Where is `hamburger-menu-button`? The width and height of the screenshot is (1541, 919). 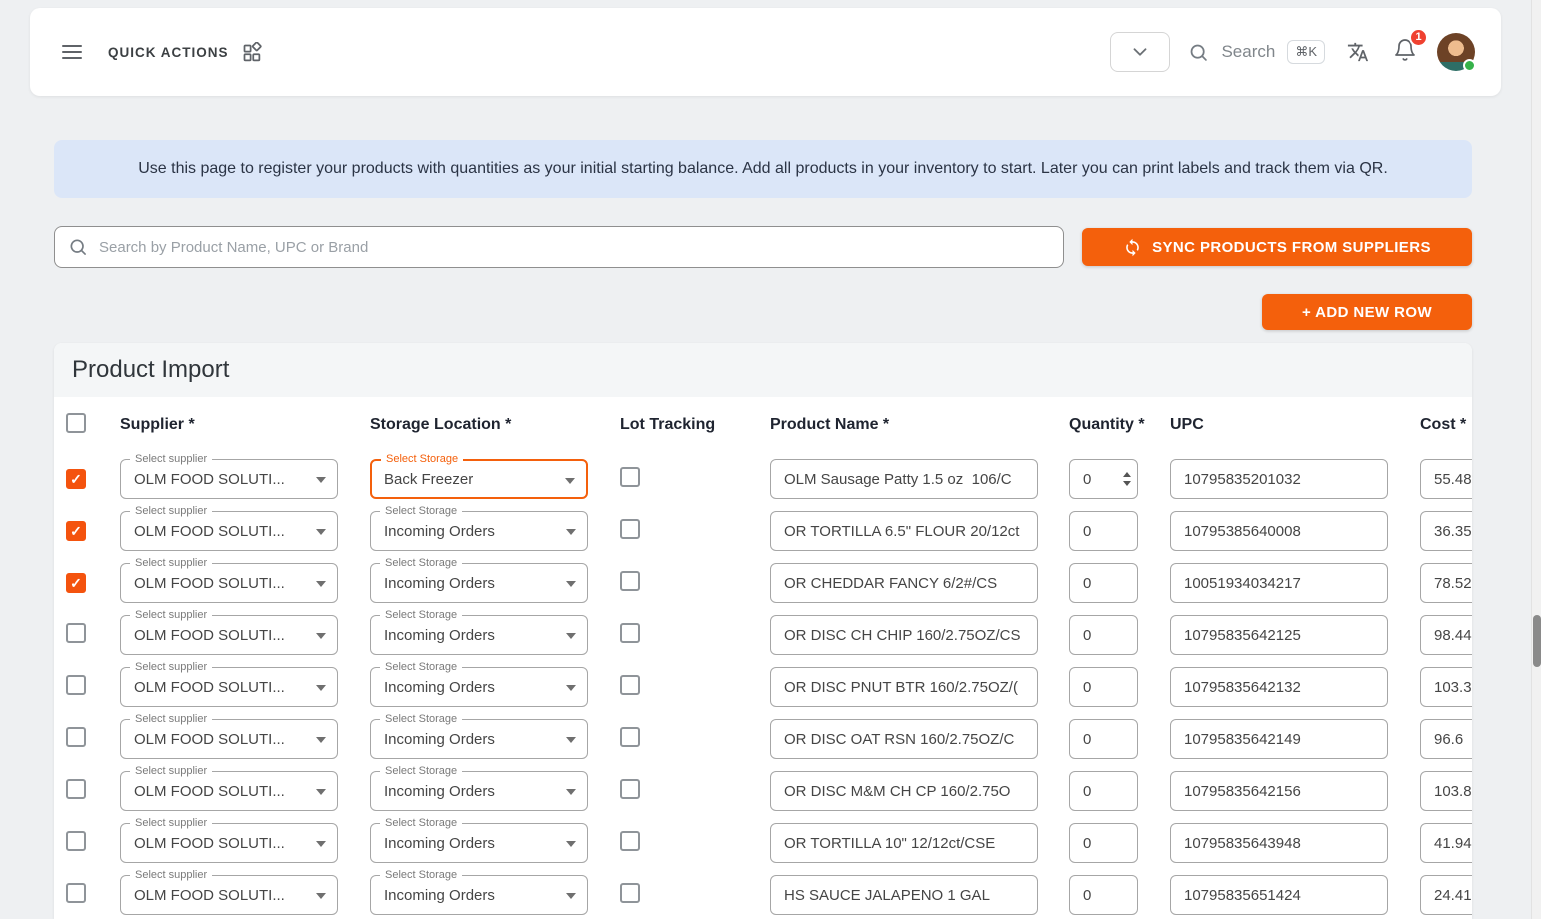
hamburger-menu-button is located at coordinates (72, 52).